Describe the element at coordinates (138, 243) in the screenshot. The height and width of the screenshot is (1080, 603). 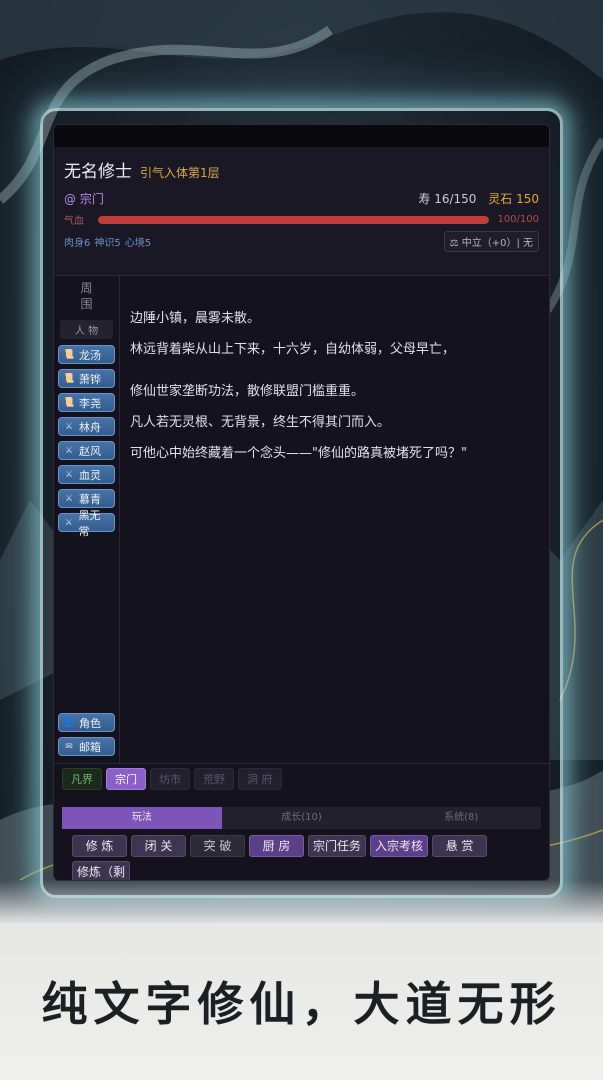
I see `stat-mind: 心境5` at that location.